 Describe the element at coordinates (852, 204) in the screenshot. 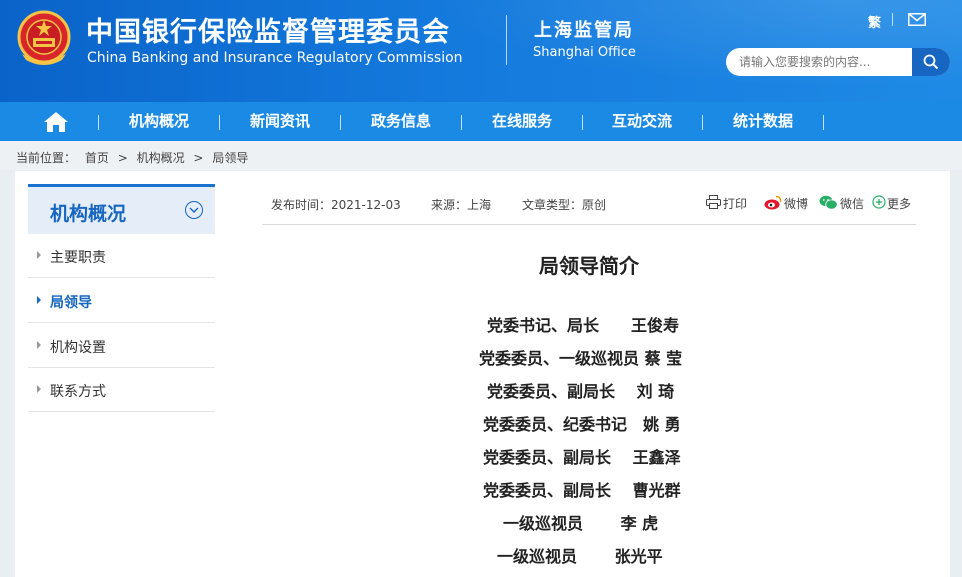

I see `wechat-label: 微信` at that location.